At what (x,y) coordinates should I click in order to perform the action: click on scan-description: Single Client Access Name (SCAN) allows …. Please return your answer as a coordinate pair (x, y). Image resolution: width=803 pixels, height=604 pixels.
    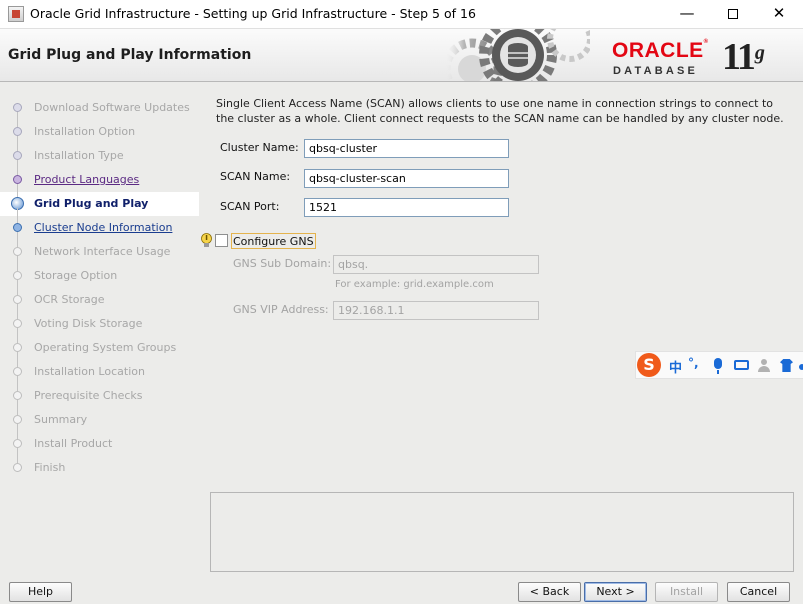
    Looking at the image, I should click on (500, 111).